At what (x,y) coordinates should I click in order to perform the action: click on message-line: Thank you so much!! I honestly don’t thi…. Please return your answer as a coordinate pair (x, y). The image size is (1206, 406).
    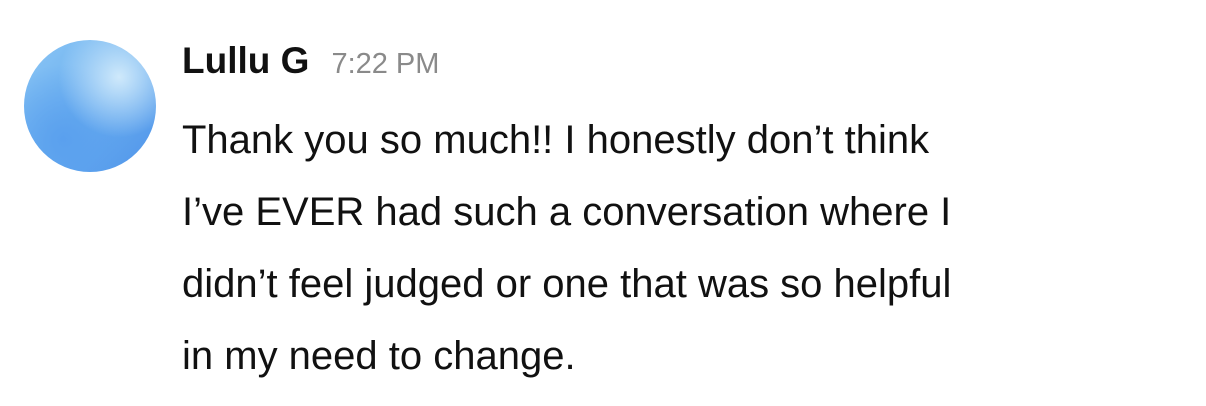
    Looking at the image, I should click on (556, 140).